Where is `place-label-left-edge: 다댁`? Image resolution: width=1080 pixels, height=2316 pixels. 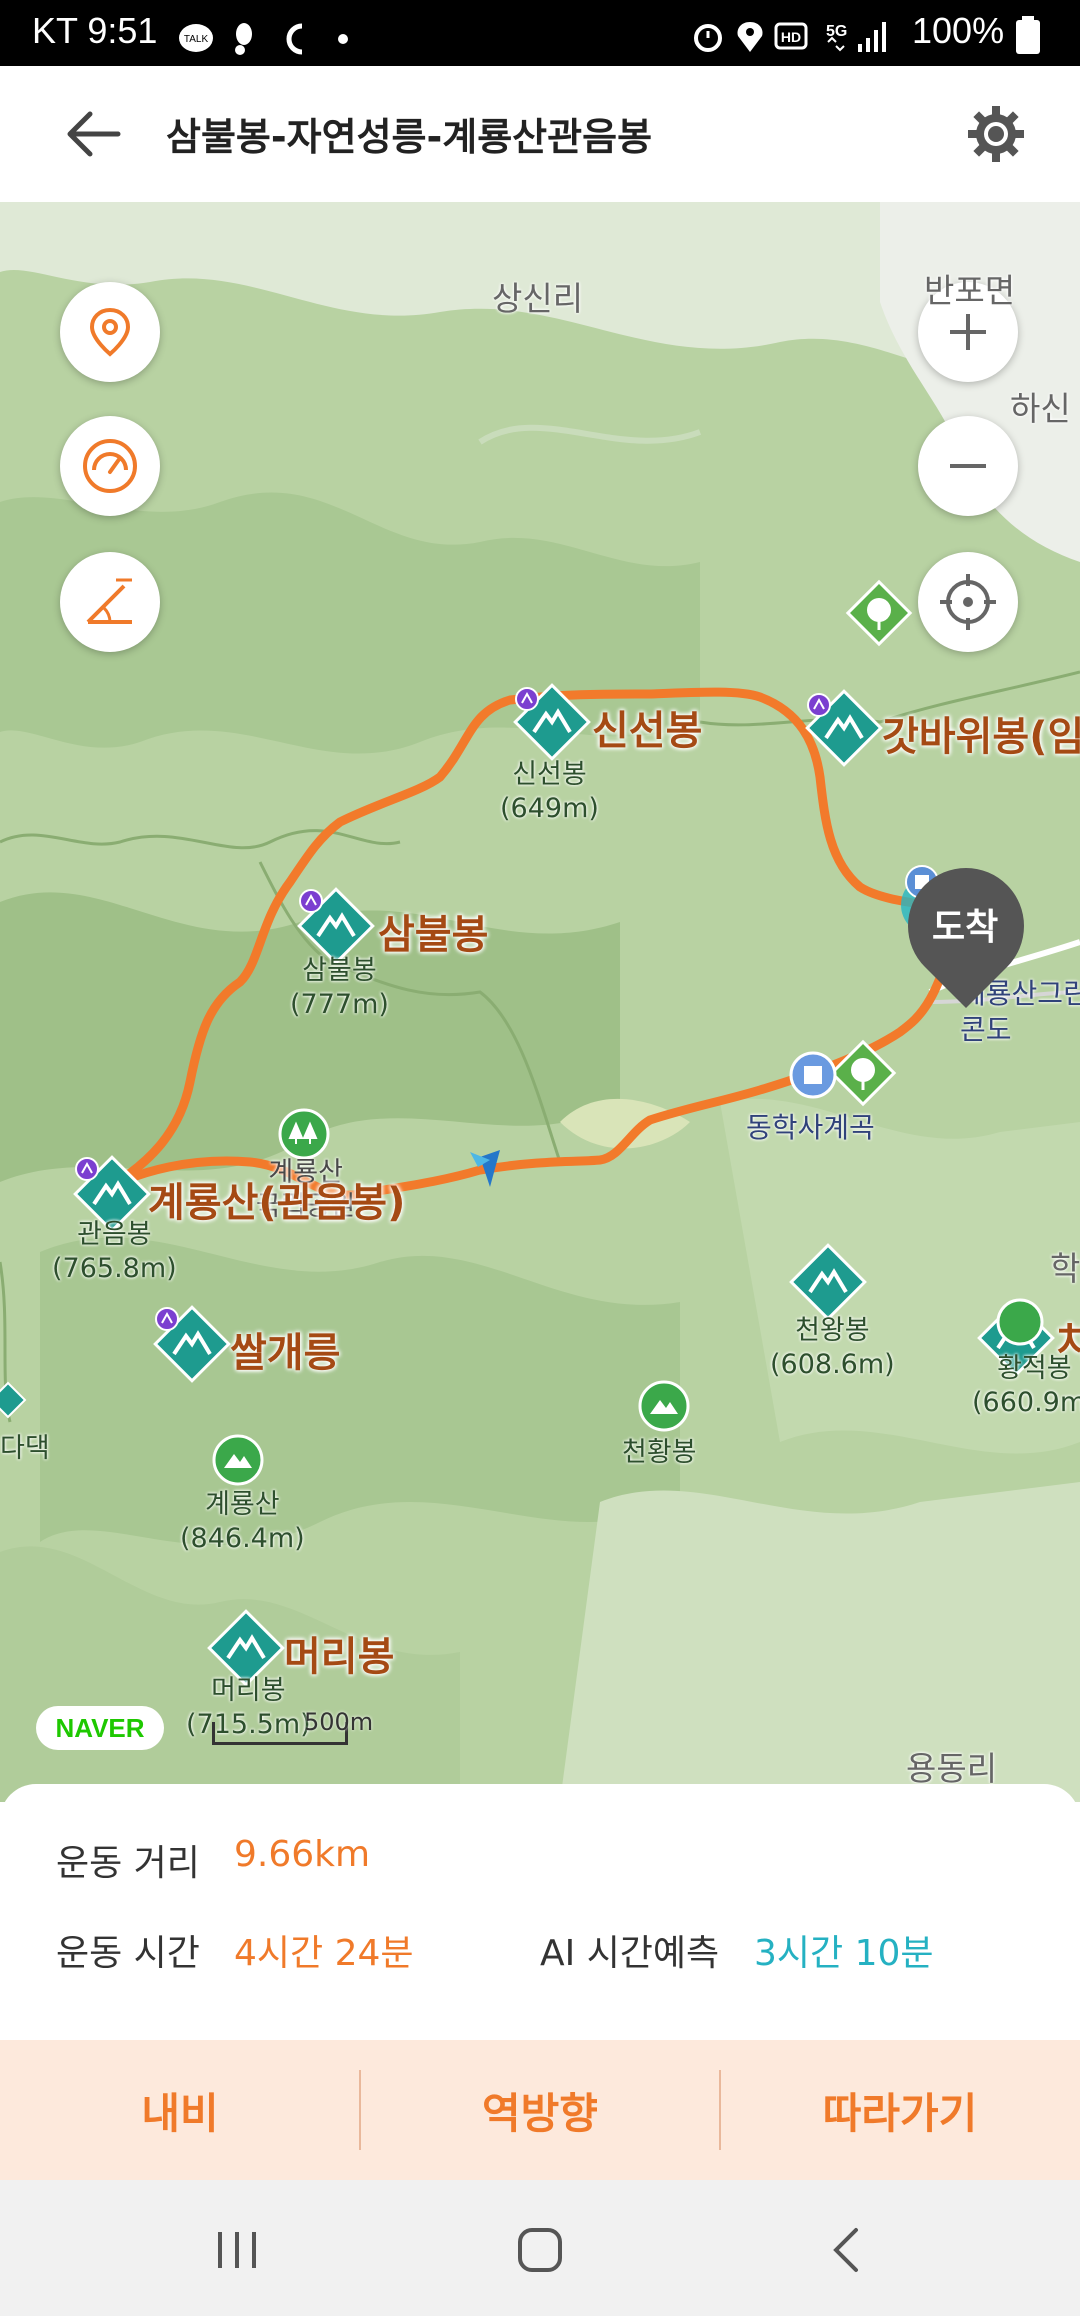 place-label-left-edge: 다댁 is located at coordinates (25, 1448).